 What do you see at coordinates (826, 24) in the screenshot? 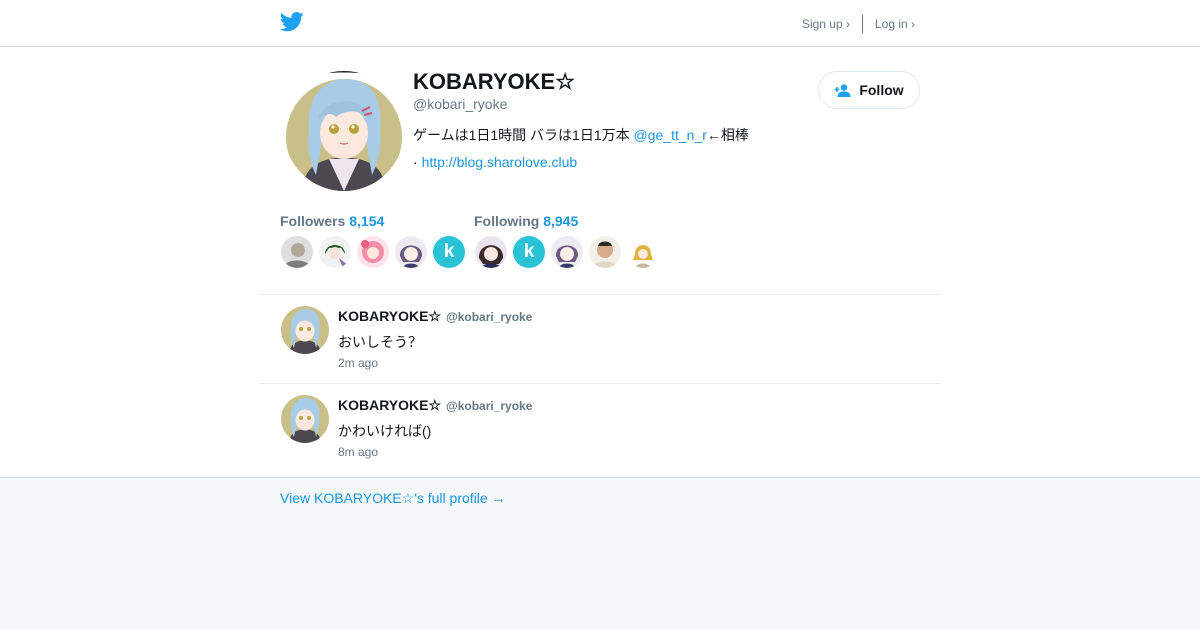
I see `signup-link: Sign up ›` at bounding box center [826, 24].